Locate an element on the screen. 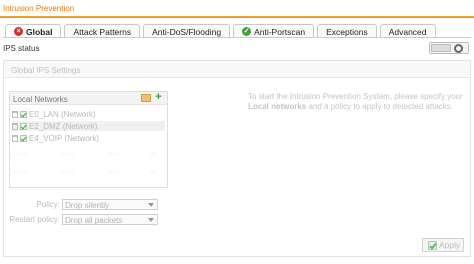 This screenshot has width=474, height=264. policy-row: Policy: Drop silently is located at coordinates (84, 204).